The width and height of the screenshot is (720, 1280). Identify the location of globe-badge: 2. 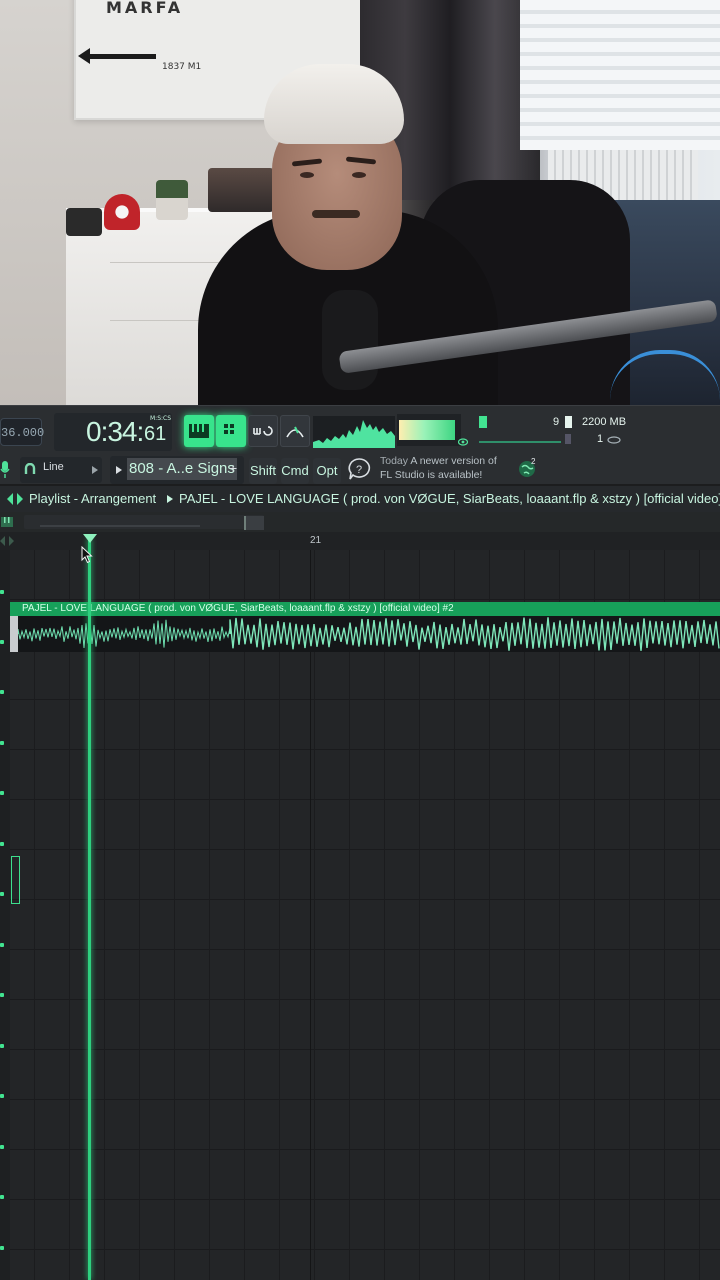
(533, 461).